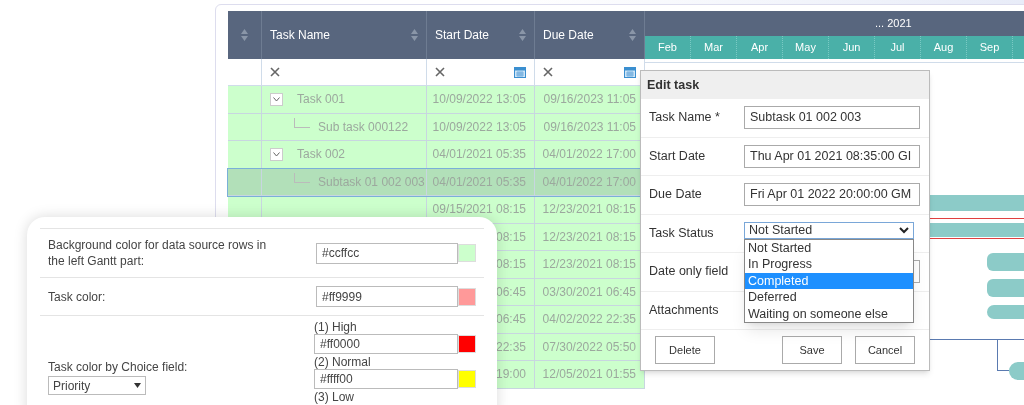  Describe the element at coordinates (589, 320) in the screenshot. I see `due-date: 04/02/2022 22:35` at that location.